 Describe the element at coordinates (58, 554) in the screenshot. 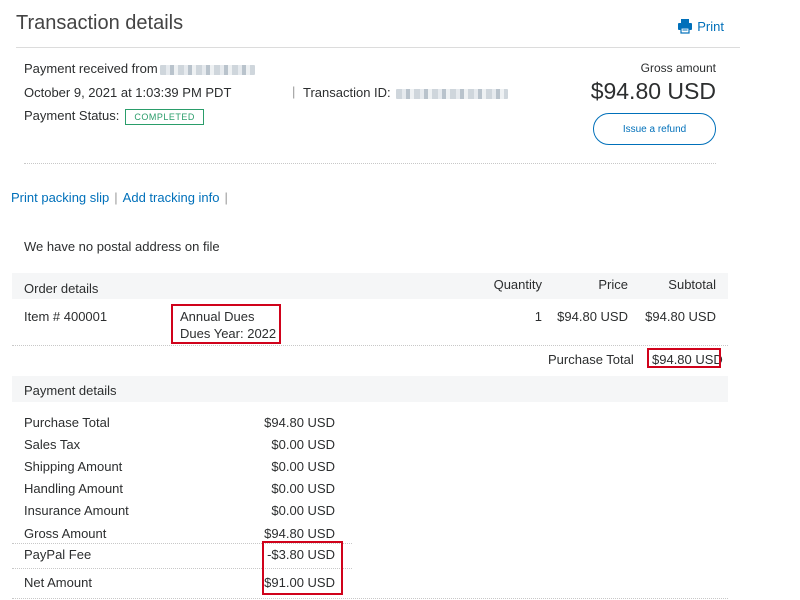

I see `payment-row-label: PayPal Fee` at that location.